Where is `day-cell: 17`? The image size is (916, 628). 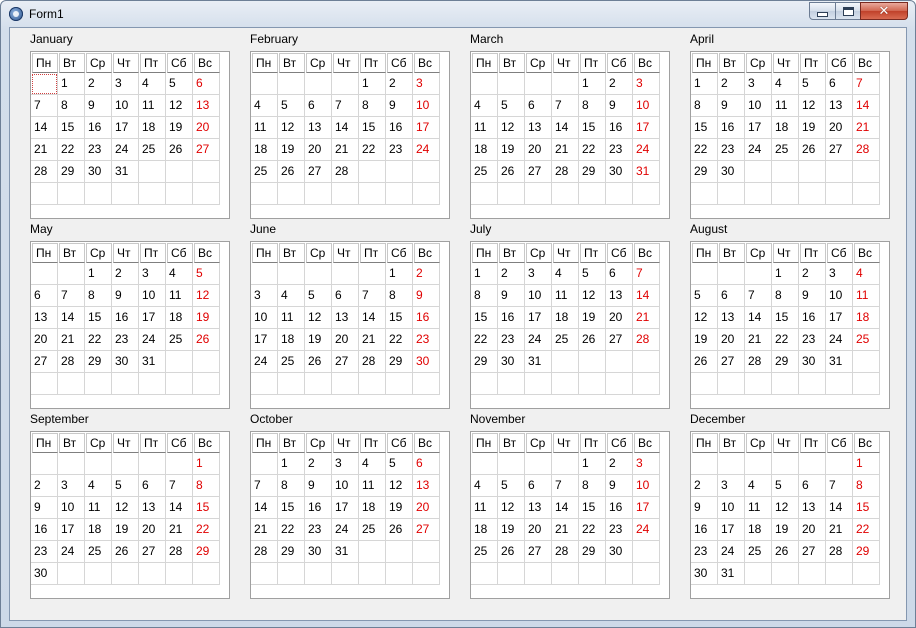 day-cell: 17 is located at coordinates (345, 508).